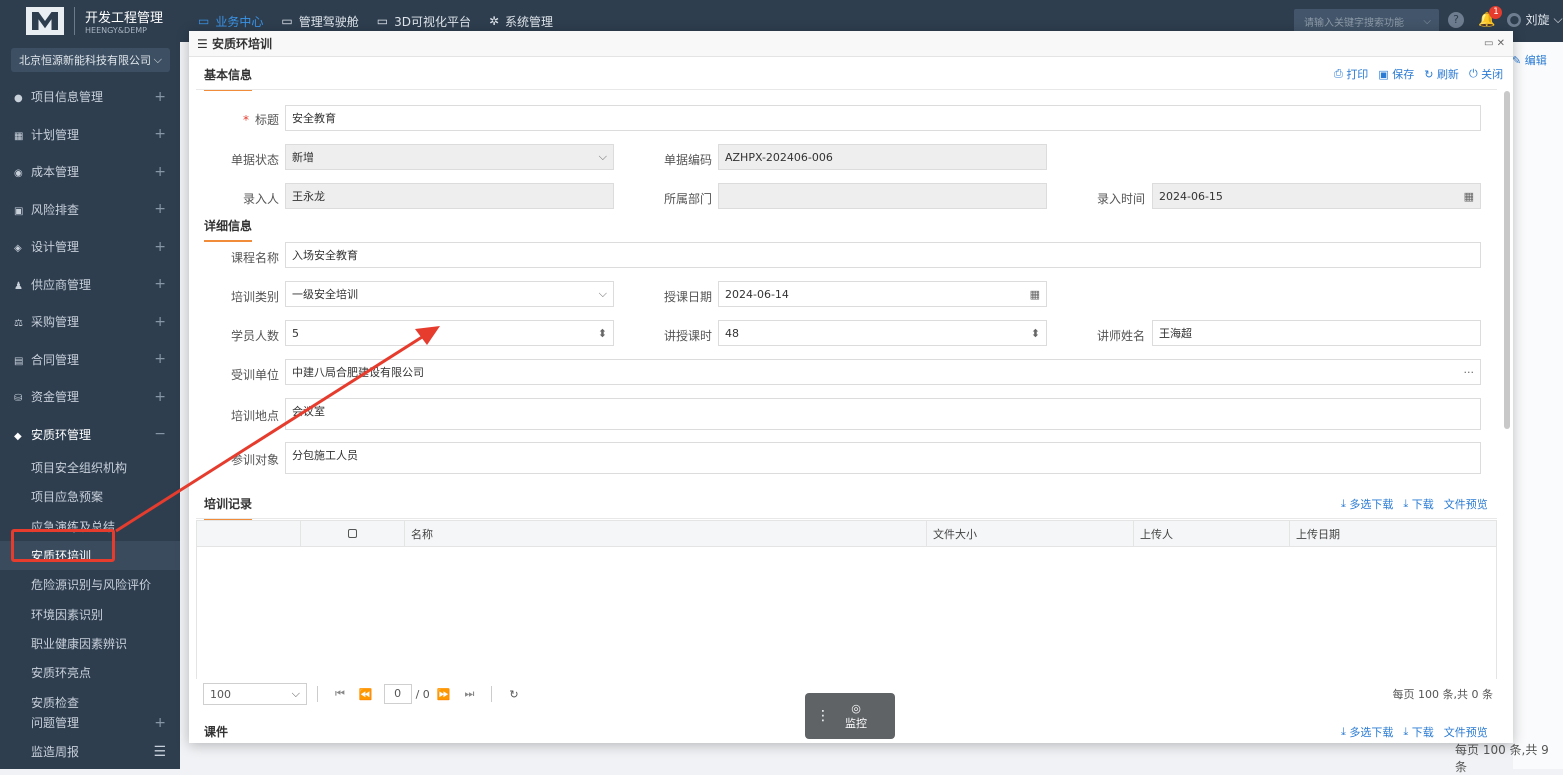  I want to click on pager-summary: 每页 100 条,共 0 条, so click(1442, 694).